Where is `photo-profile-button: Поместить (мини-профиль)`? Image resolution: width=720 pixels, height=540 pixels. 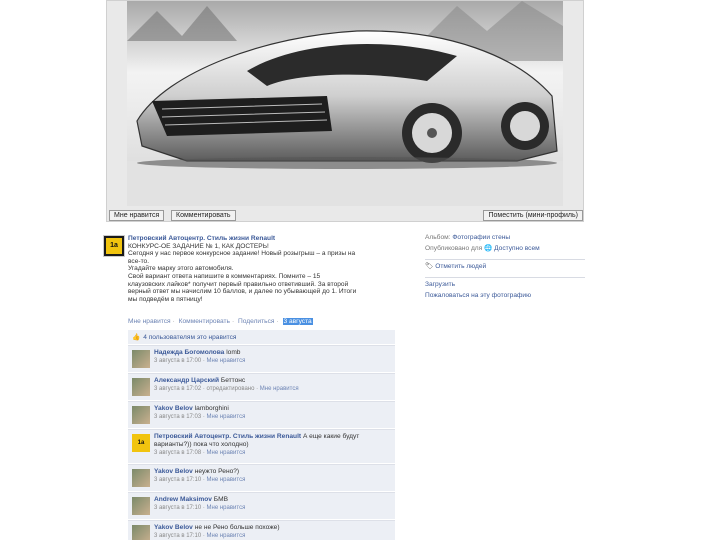
photo-profile-button: Поместить (мини-профиль) is located at coordinates (533, 215).